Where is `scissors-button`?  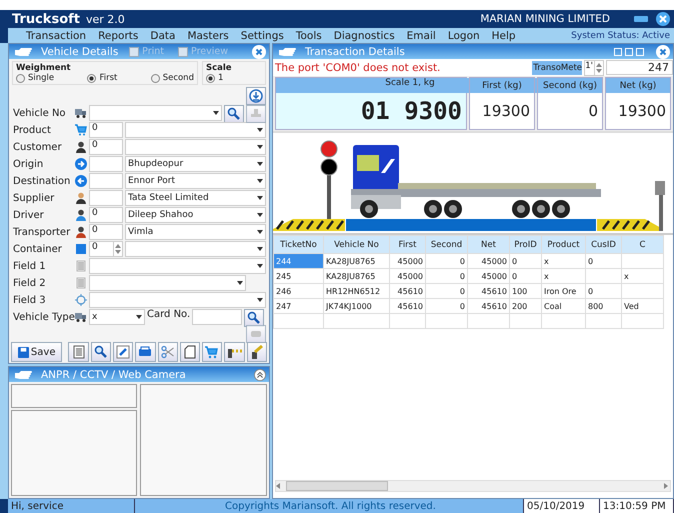
scissors-button is located at coordinates (168, 352).